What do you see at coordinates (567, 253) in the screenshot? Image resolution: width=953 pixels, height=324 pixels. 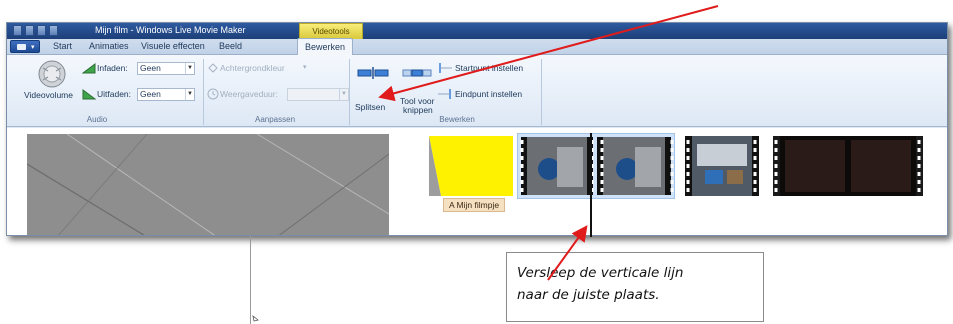 I see `arrow-to-vertical-line` at bounding box center [567, 253].